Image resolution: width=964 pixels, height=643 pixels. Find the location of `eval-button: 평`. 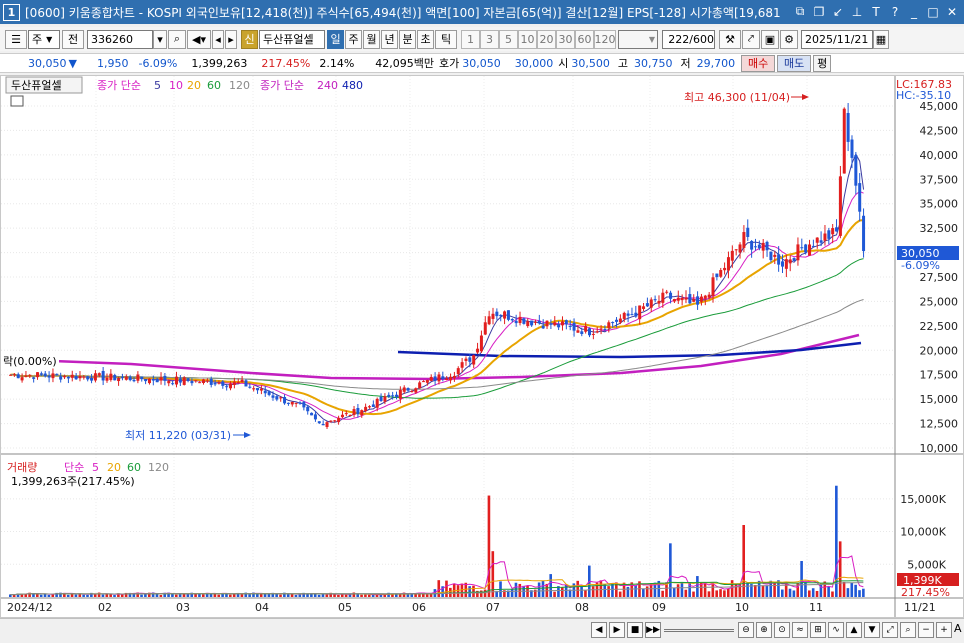

eval-button: 평 is located at coordinates (822, 63).